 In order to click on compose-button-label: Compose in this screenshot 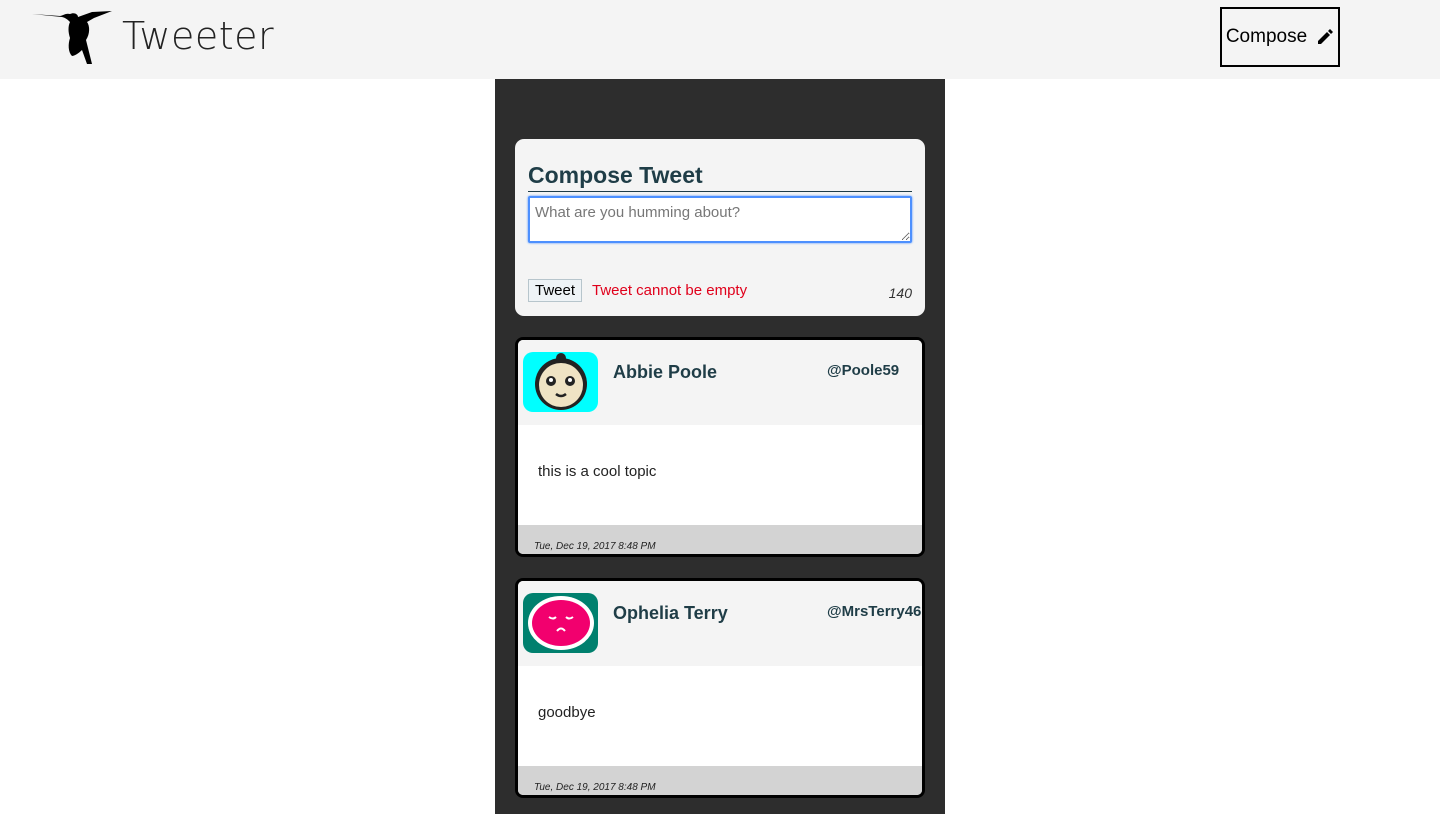, I will do `click(1266, 36)`.